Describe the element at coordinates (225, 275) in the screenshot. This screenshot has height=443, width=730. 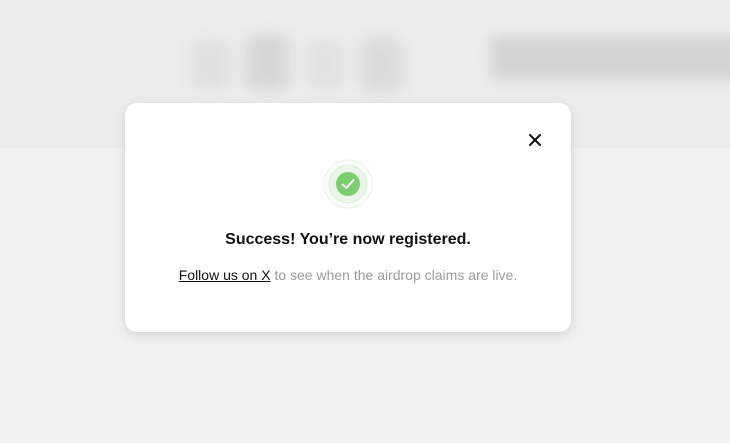
I see `follow-on-x-link: Follow us on X` at that location.